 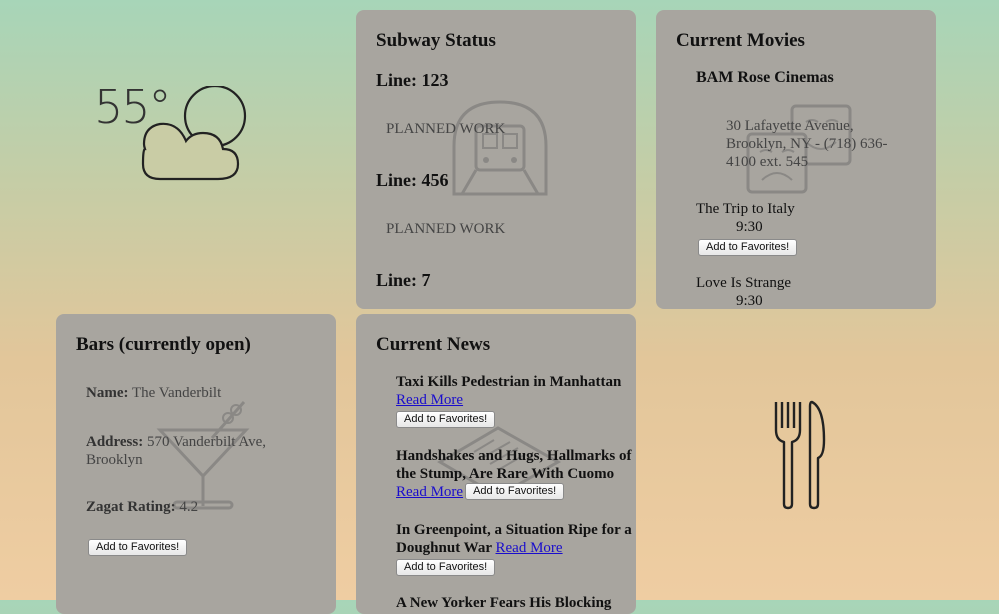 I want to click on fork-knife-icon, so click(x=800, y=455).